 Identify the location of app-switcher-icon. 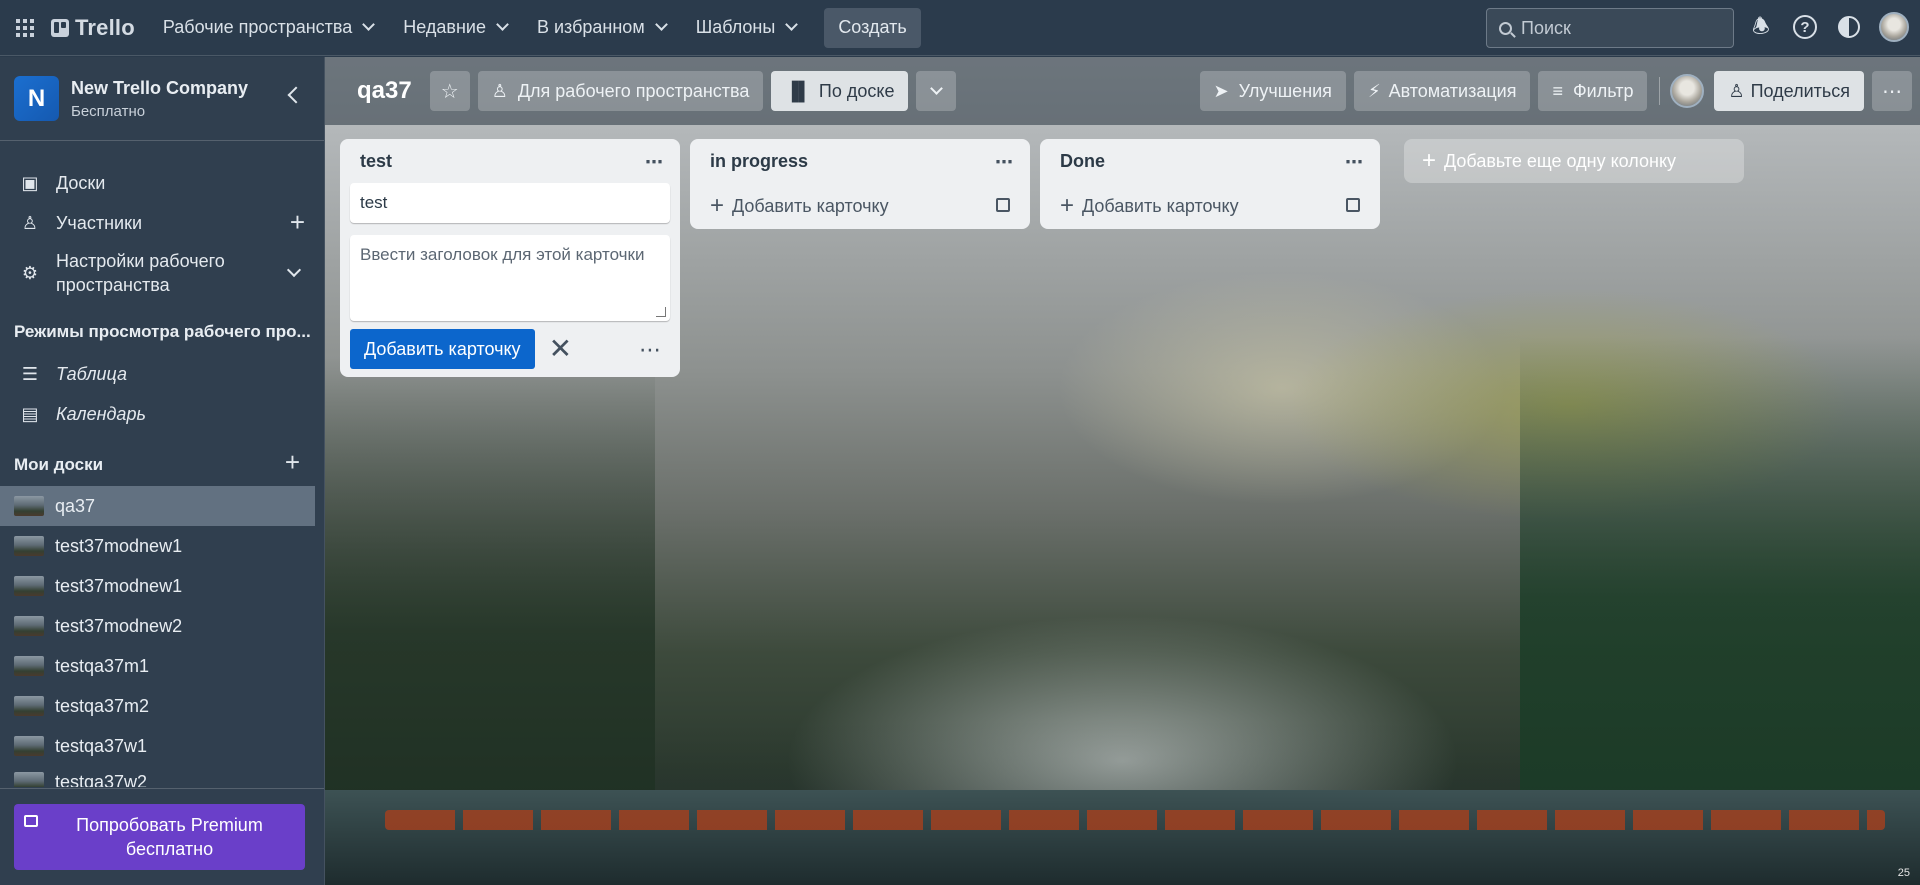
(25, 28).